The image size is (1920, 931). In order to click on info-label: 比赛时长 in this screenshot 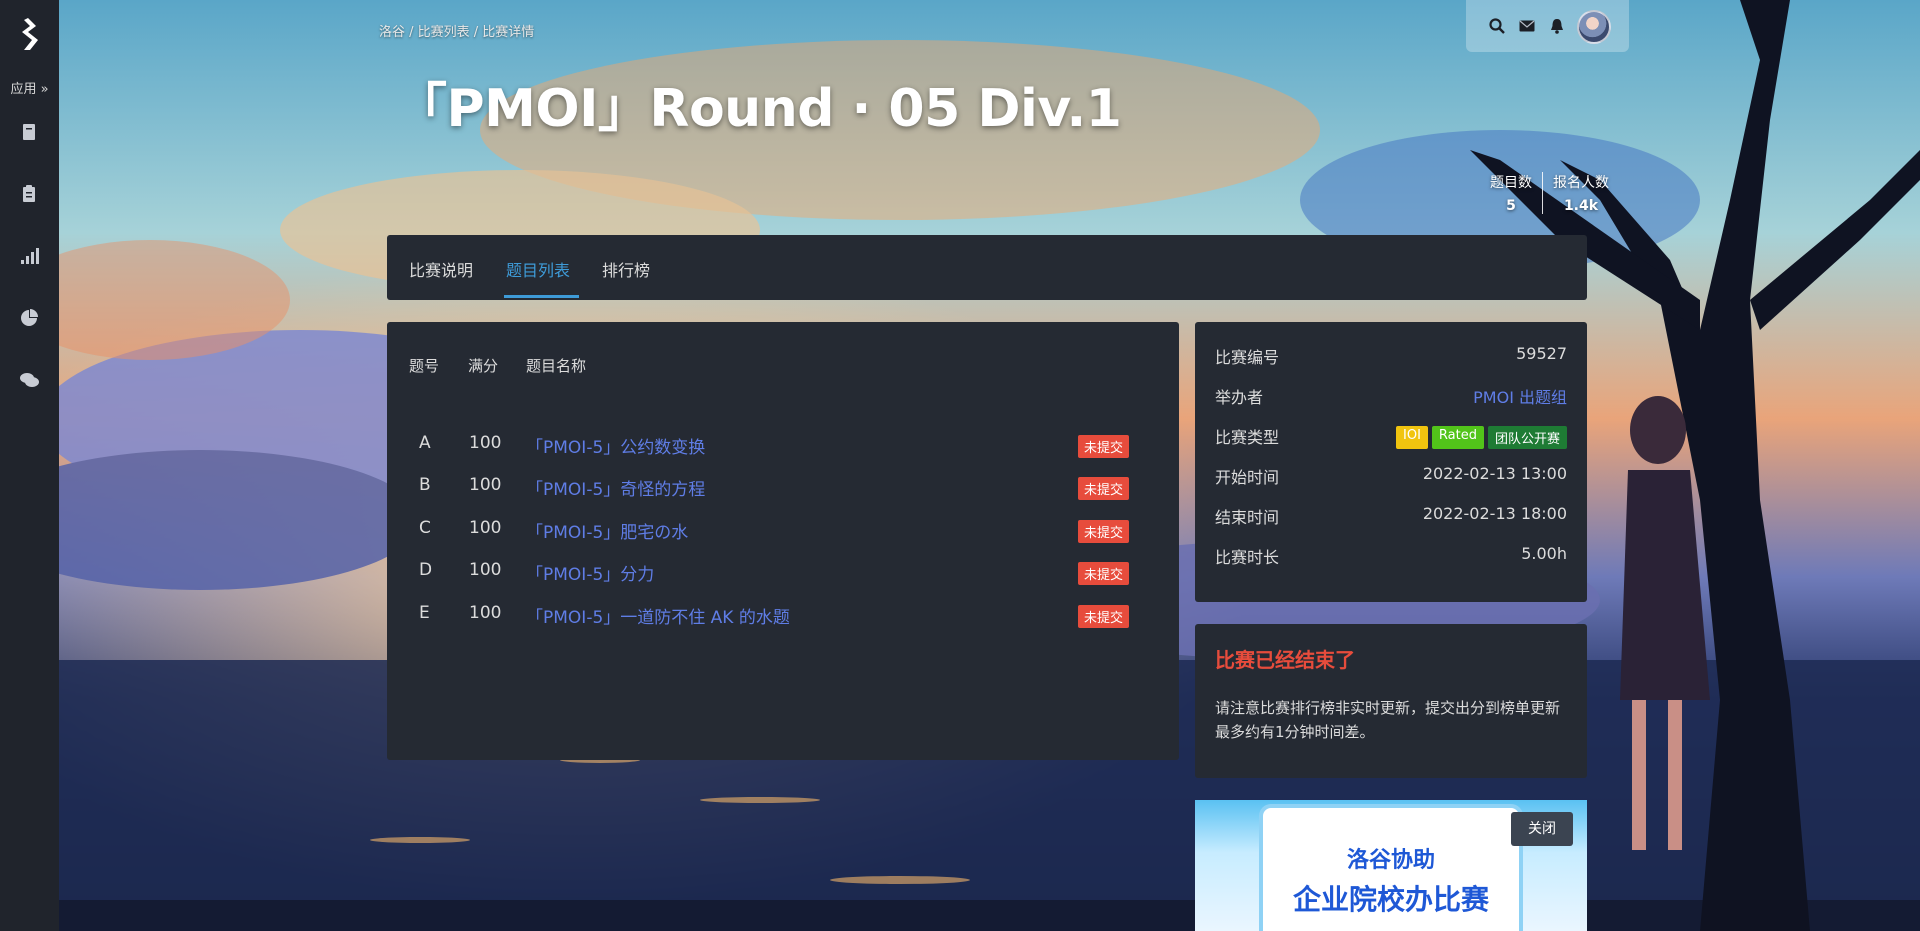, I will do `click(1247, 557)`.